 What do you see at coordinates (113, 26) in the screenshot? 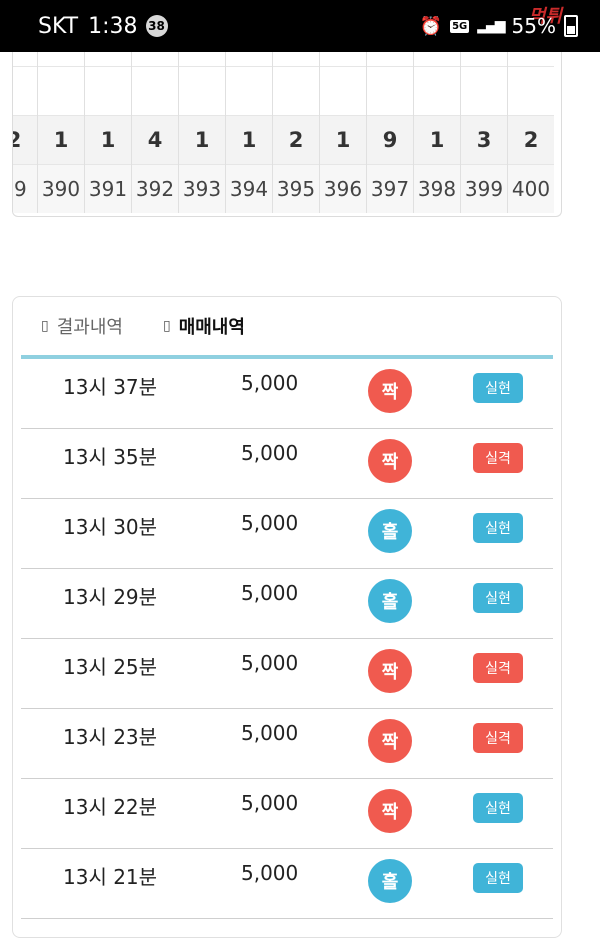
I see `clock: 1:38` at bounding box center [113, 26].